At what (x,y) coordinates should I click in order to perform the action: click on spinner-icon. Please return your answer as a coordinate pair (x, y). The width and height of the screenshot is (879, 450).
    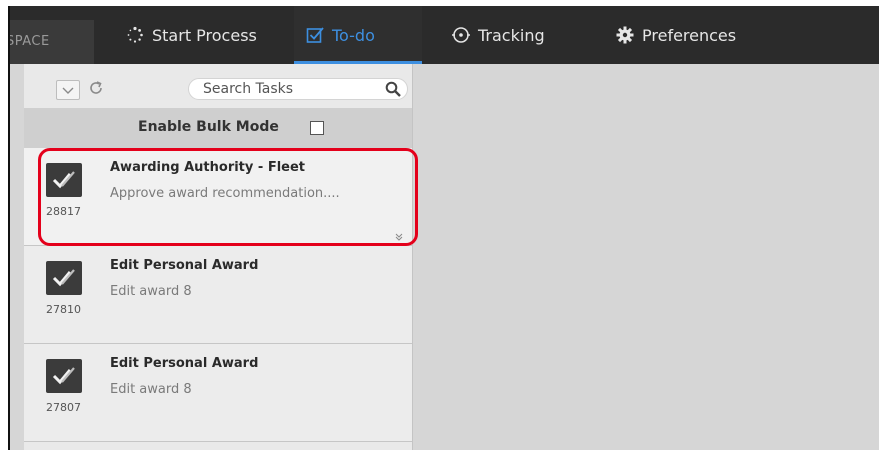
    Looking at the image, I should click on (135, 35).